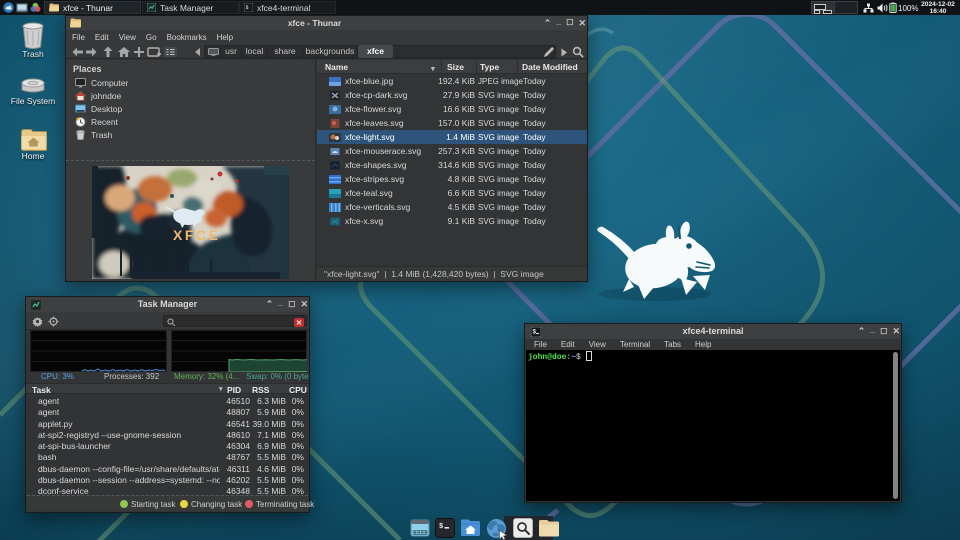 The width and height of the screenshot is (960, 540). I want to click on svg-text: XFCE, so click(196, 235).